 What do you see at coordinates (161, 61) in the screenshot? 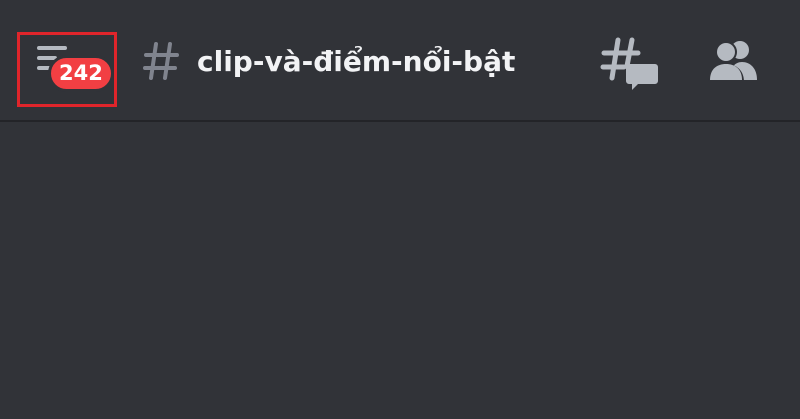
I see `hash-icon` at bounding box center [161, 61].